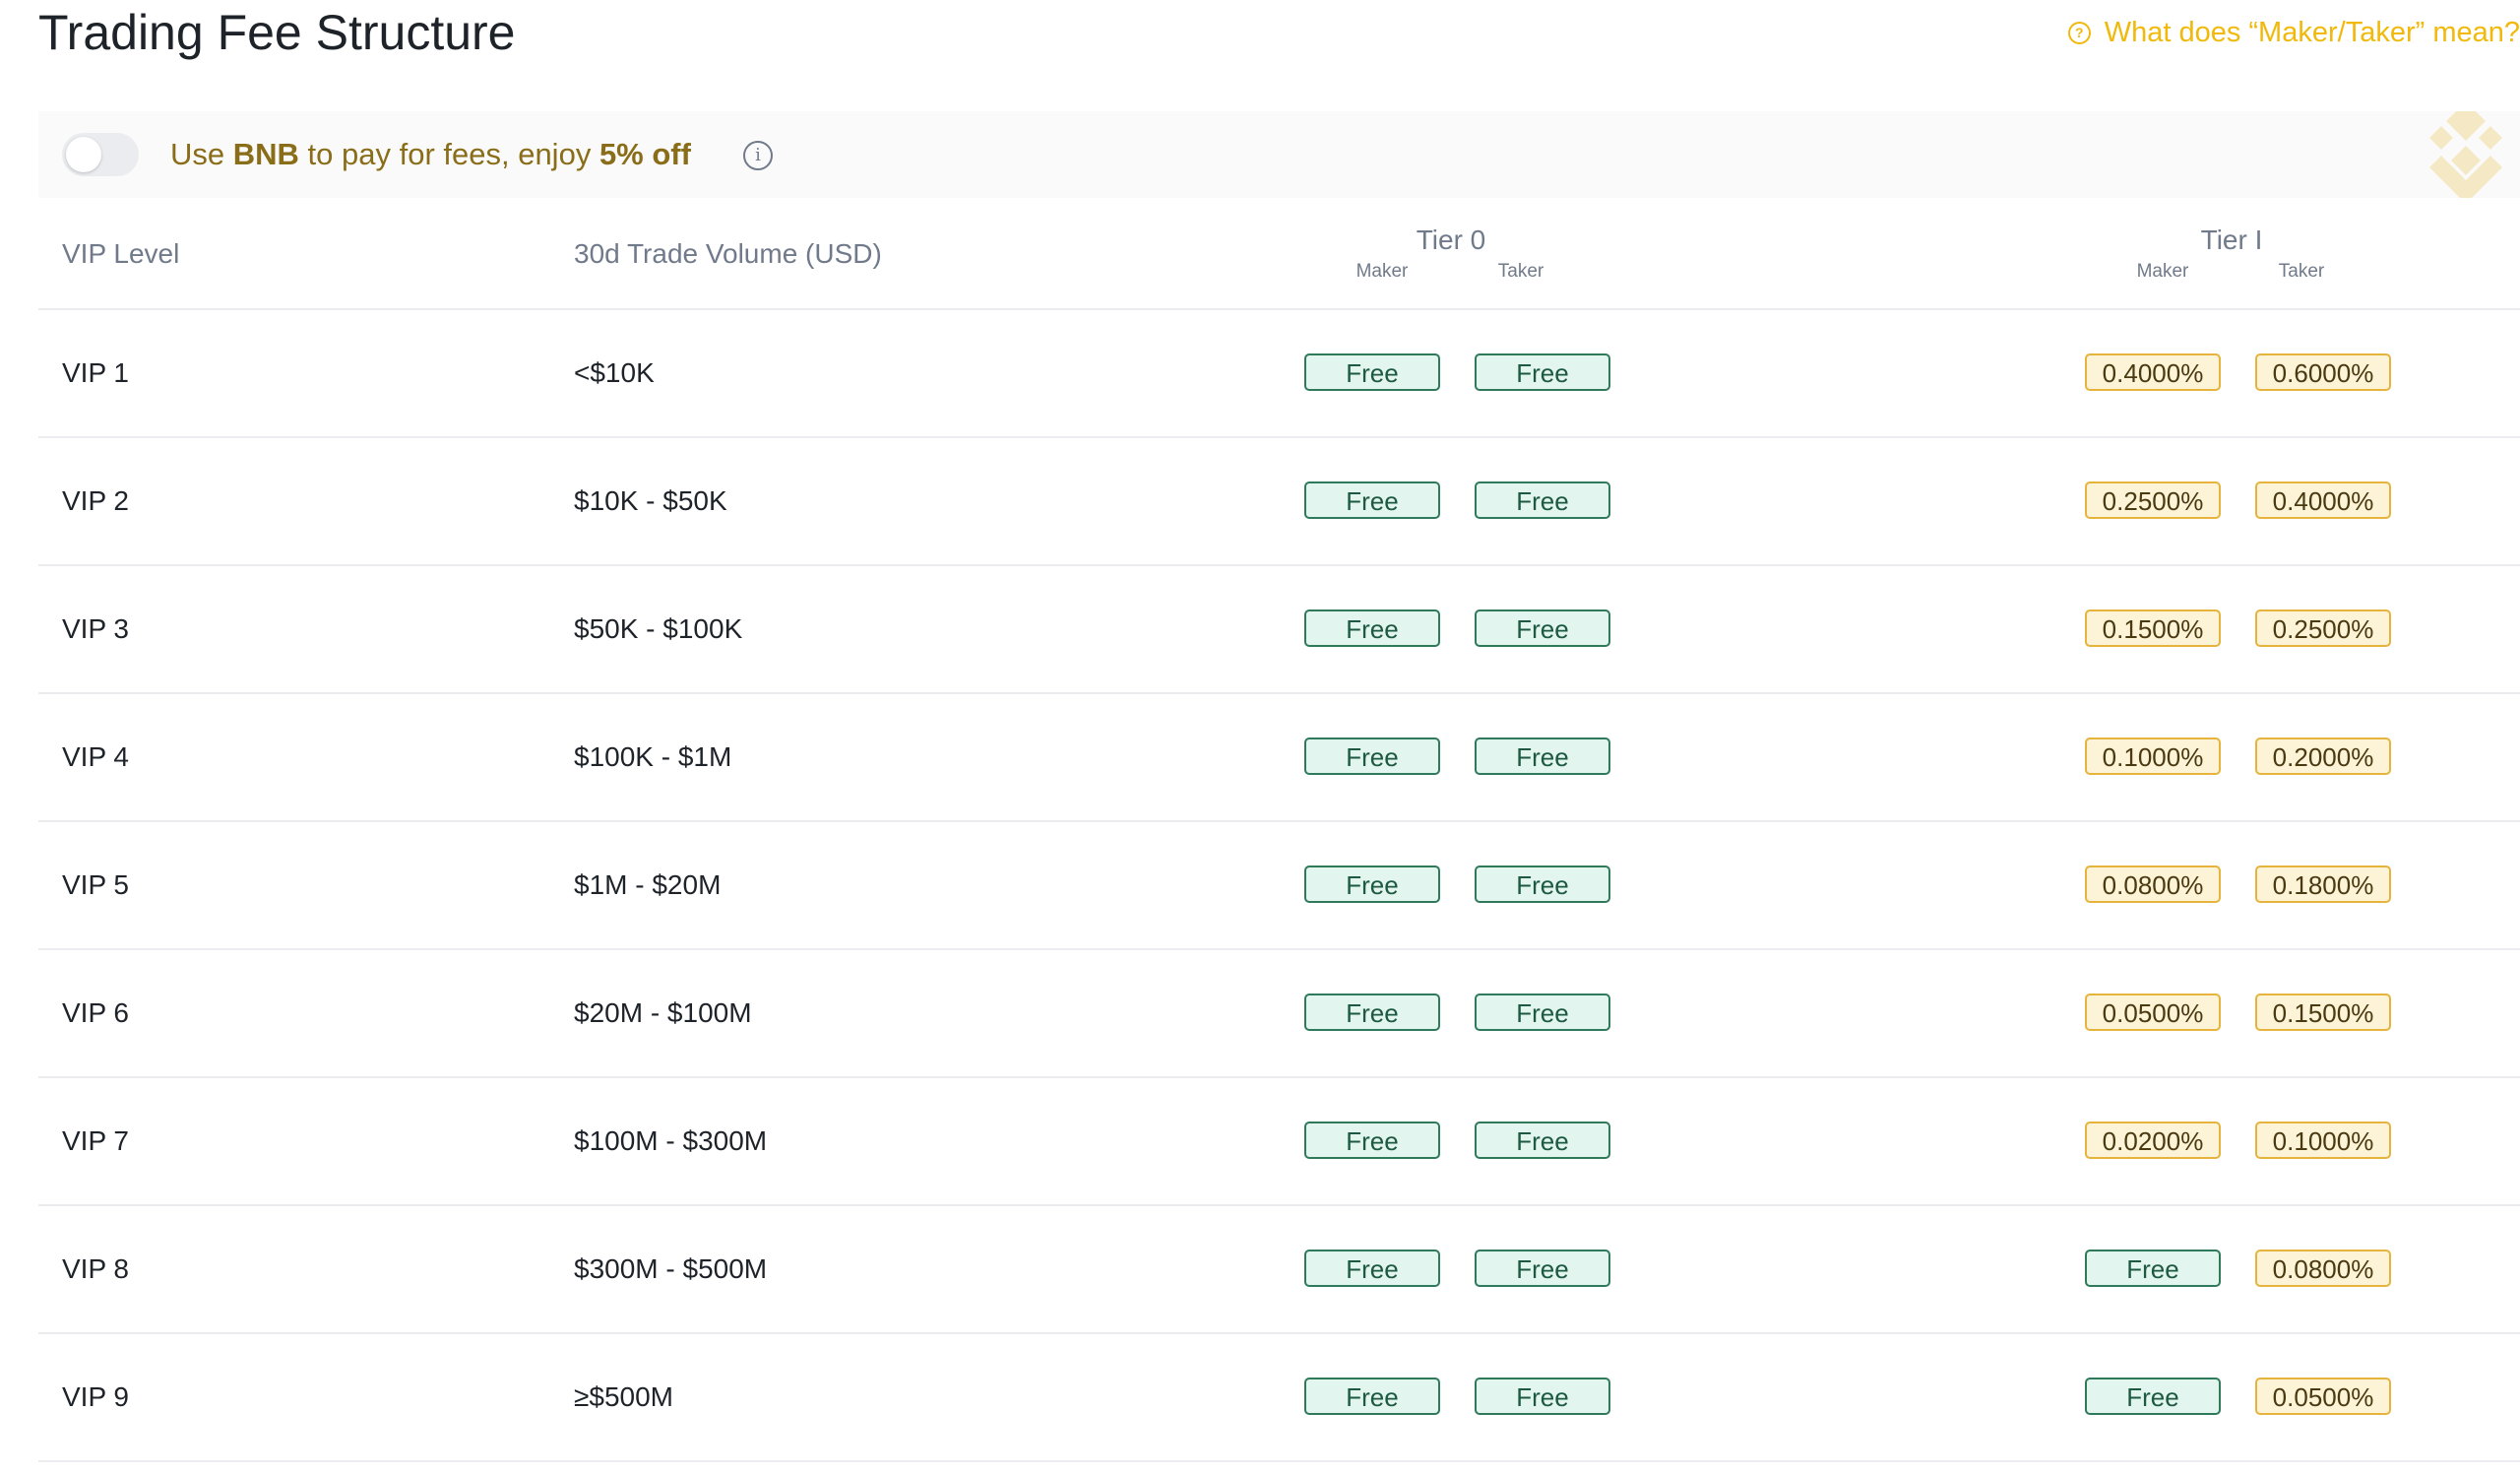  I want to click on vip-level-cell: VIP 6, so click(95, 1012).